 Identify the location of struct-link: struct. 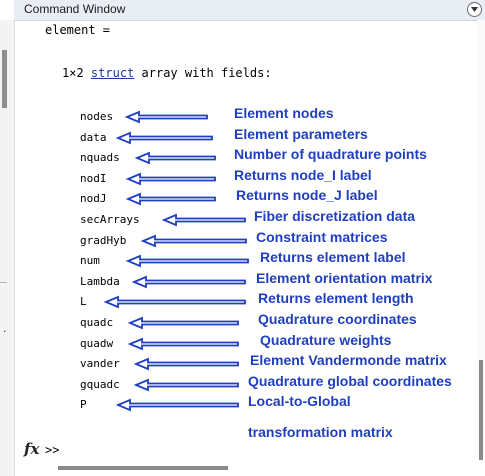
(112, 73).